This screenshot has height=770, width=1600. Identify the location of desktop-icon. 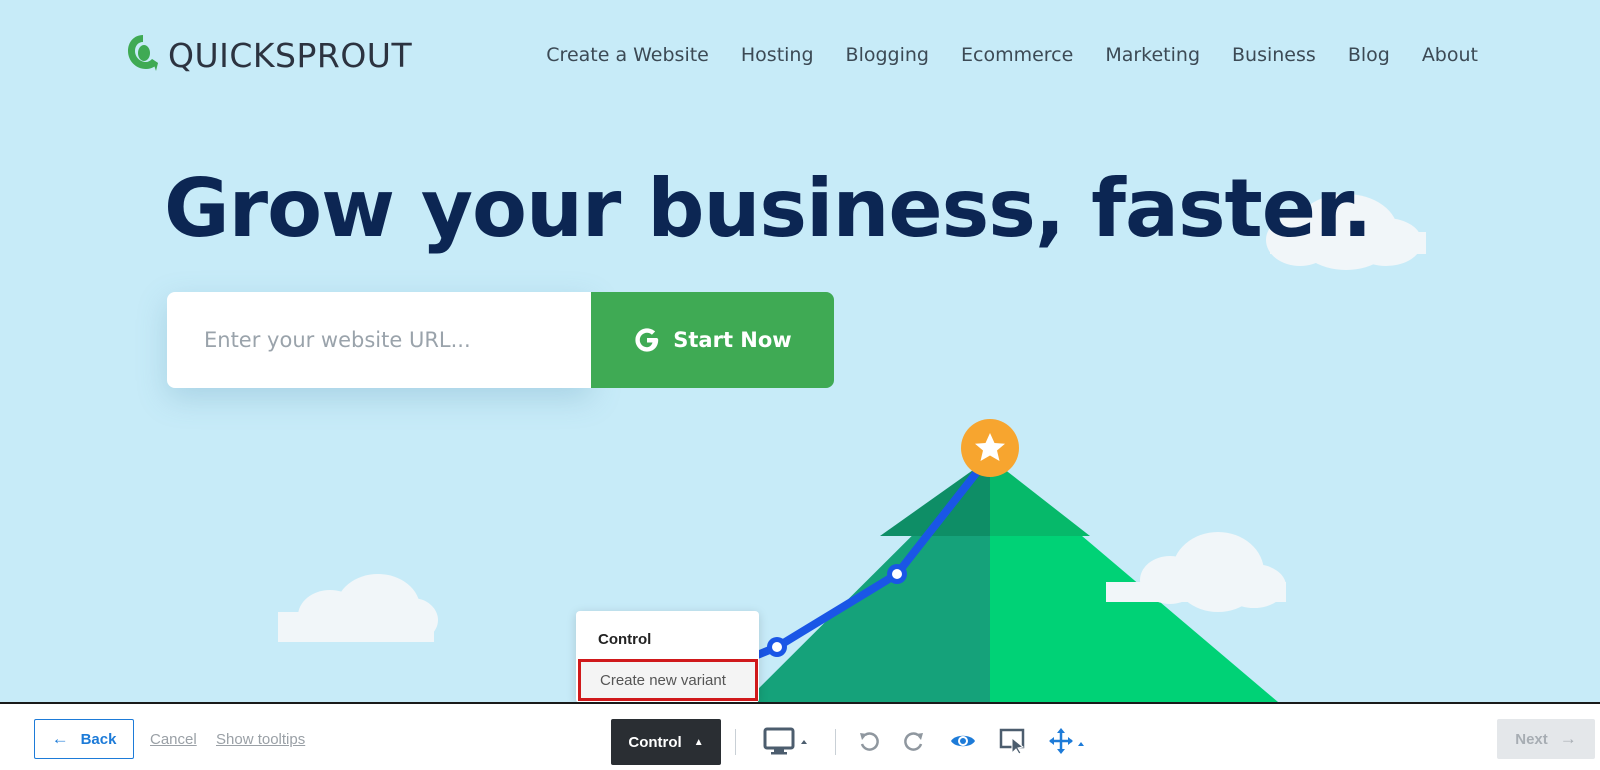
(785, 741).